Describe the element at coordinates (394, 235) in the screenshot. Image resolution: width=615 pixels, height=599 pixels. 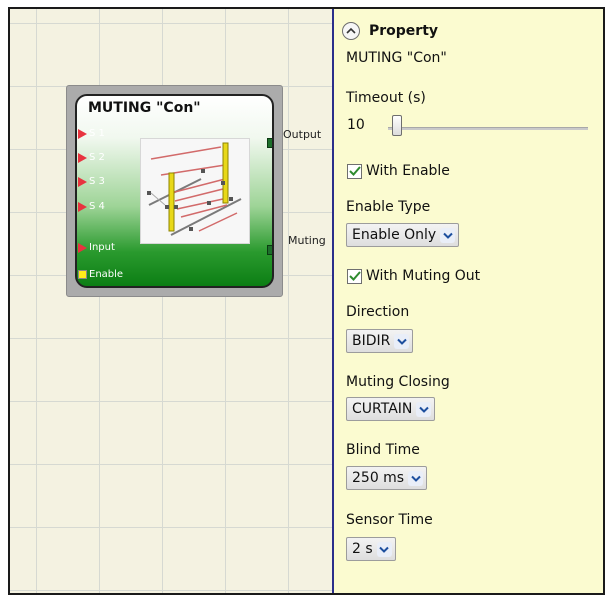
I see `enable-type-value: Enable Only` at that location.